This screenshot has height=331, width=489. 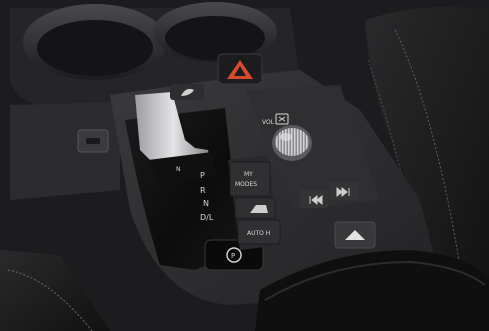 What do you see at coordinates (246, 184) in the screenshot?
I see `my-modes-label-line2: MODES` at bounding box center [246, 184].